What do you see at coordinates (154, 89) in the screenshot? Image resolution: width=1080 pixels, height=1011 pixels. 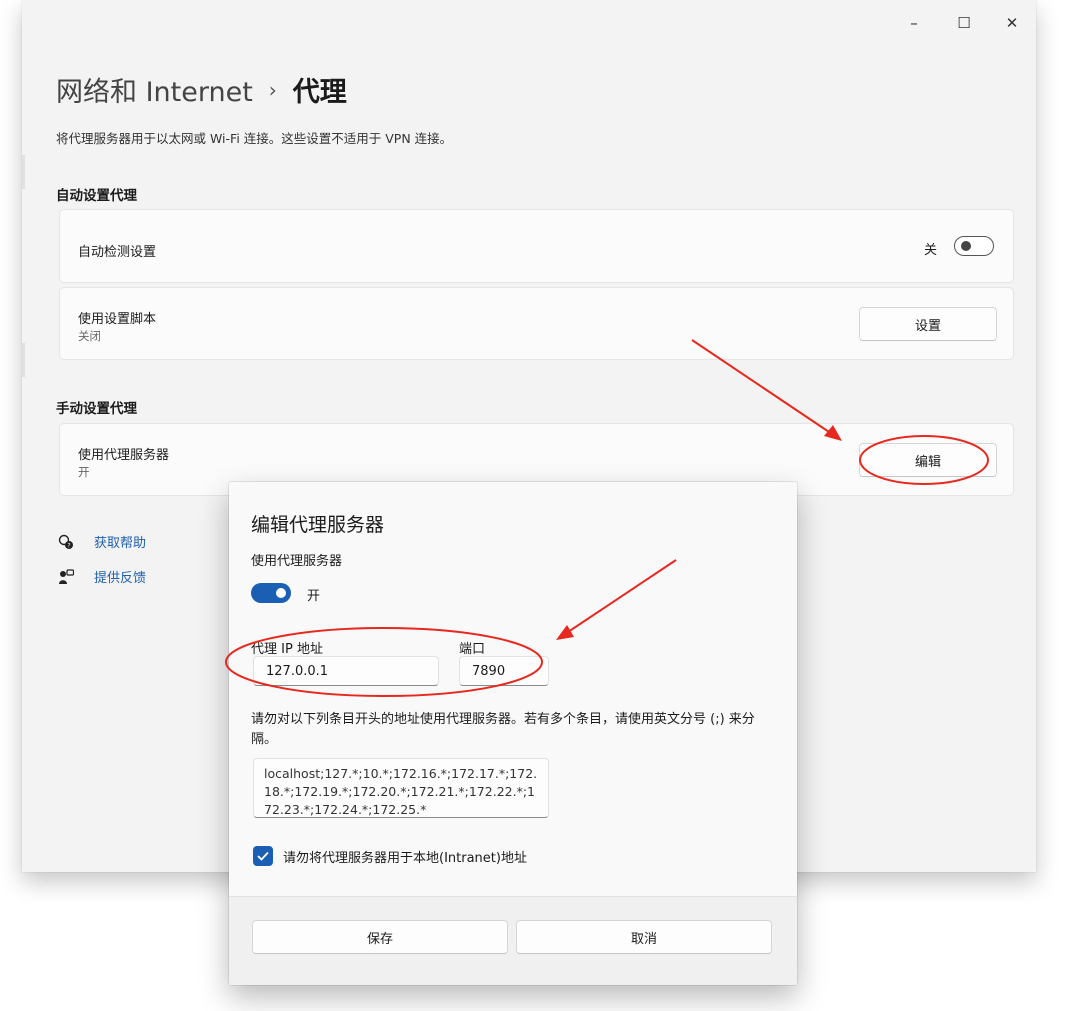 I see `breadcrumb-parent: 网络和 Internet` at bounding box center [154, 89].